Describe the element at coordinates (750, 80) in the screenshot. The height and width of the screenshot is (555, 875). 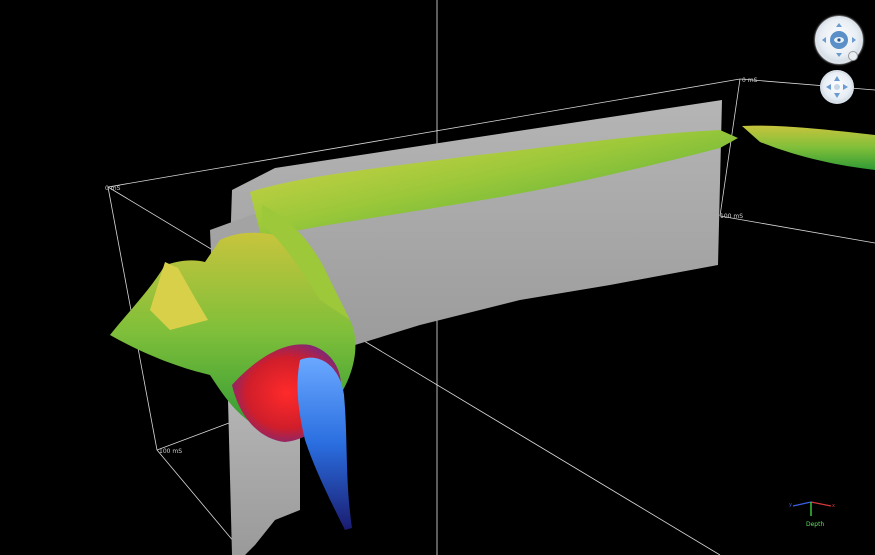
I see `axis-label-top-right: 0 mS` at that location.